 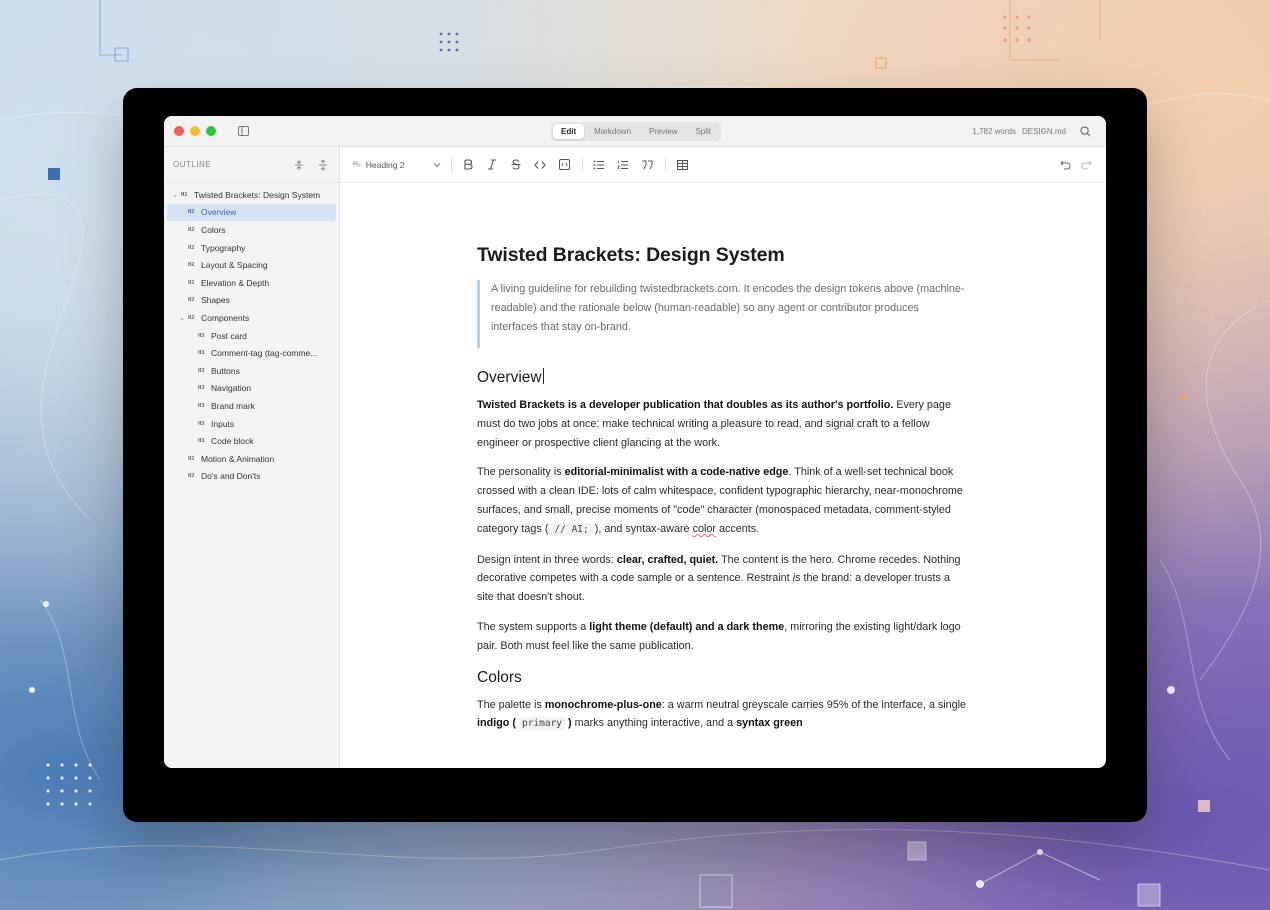 I want to click on table-icon, so click(x=682, y=165).